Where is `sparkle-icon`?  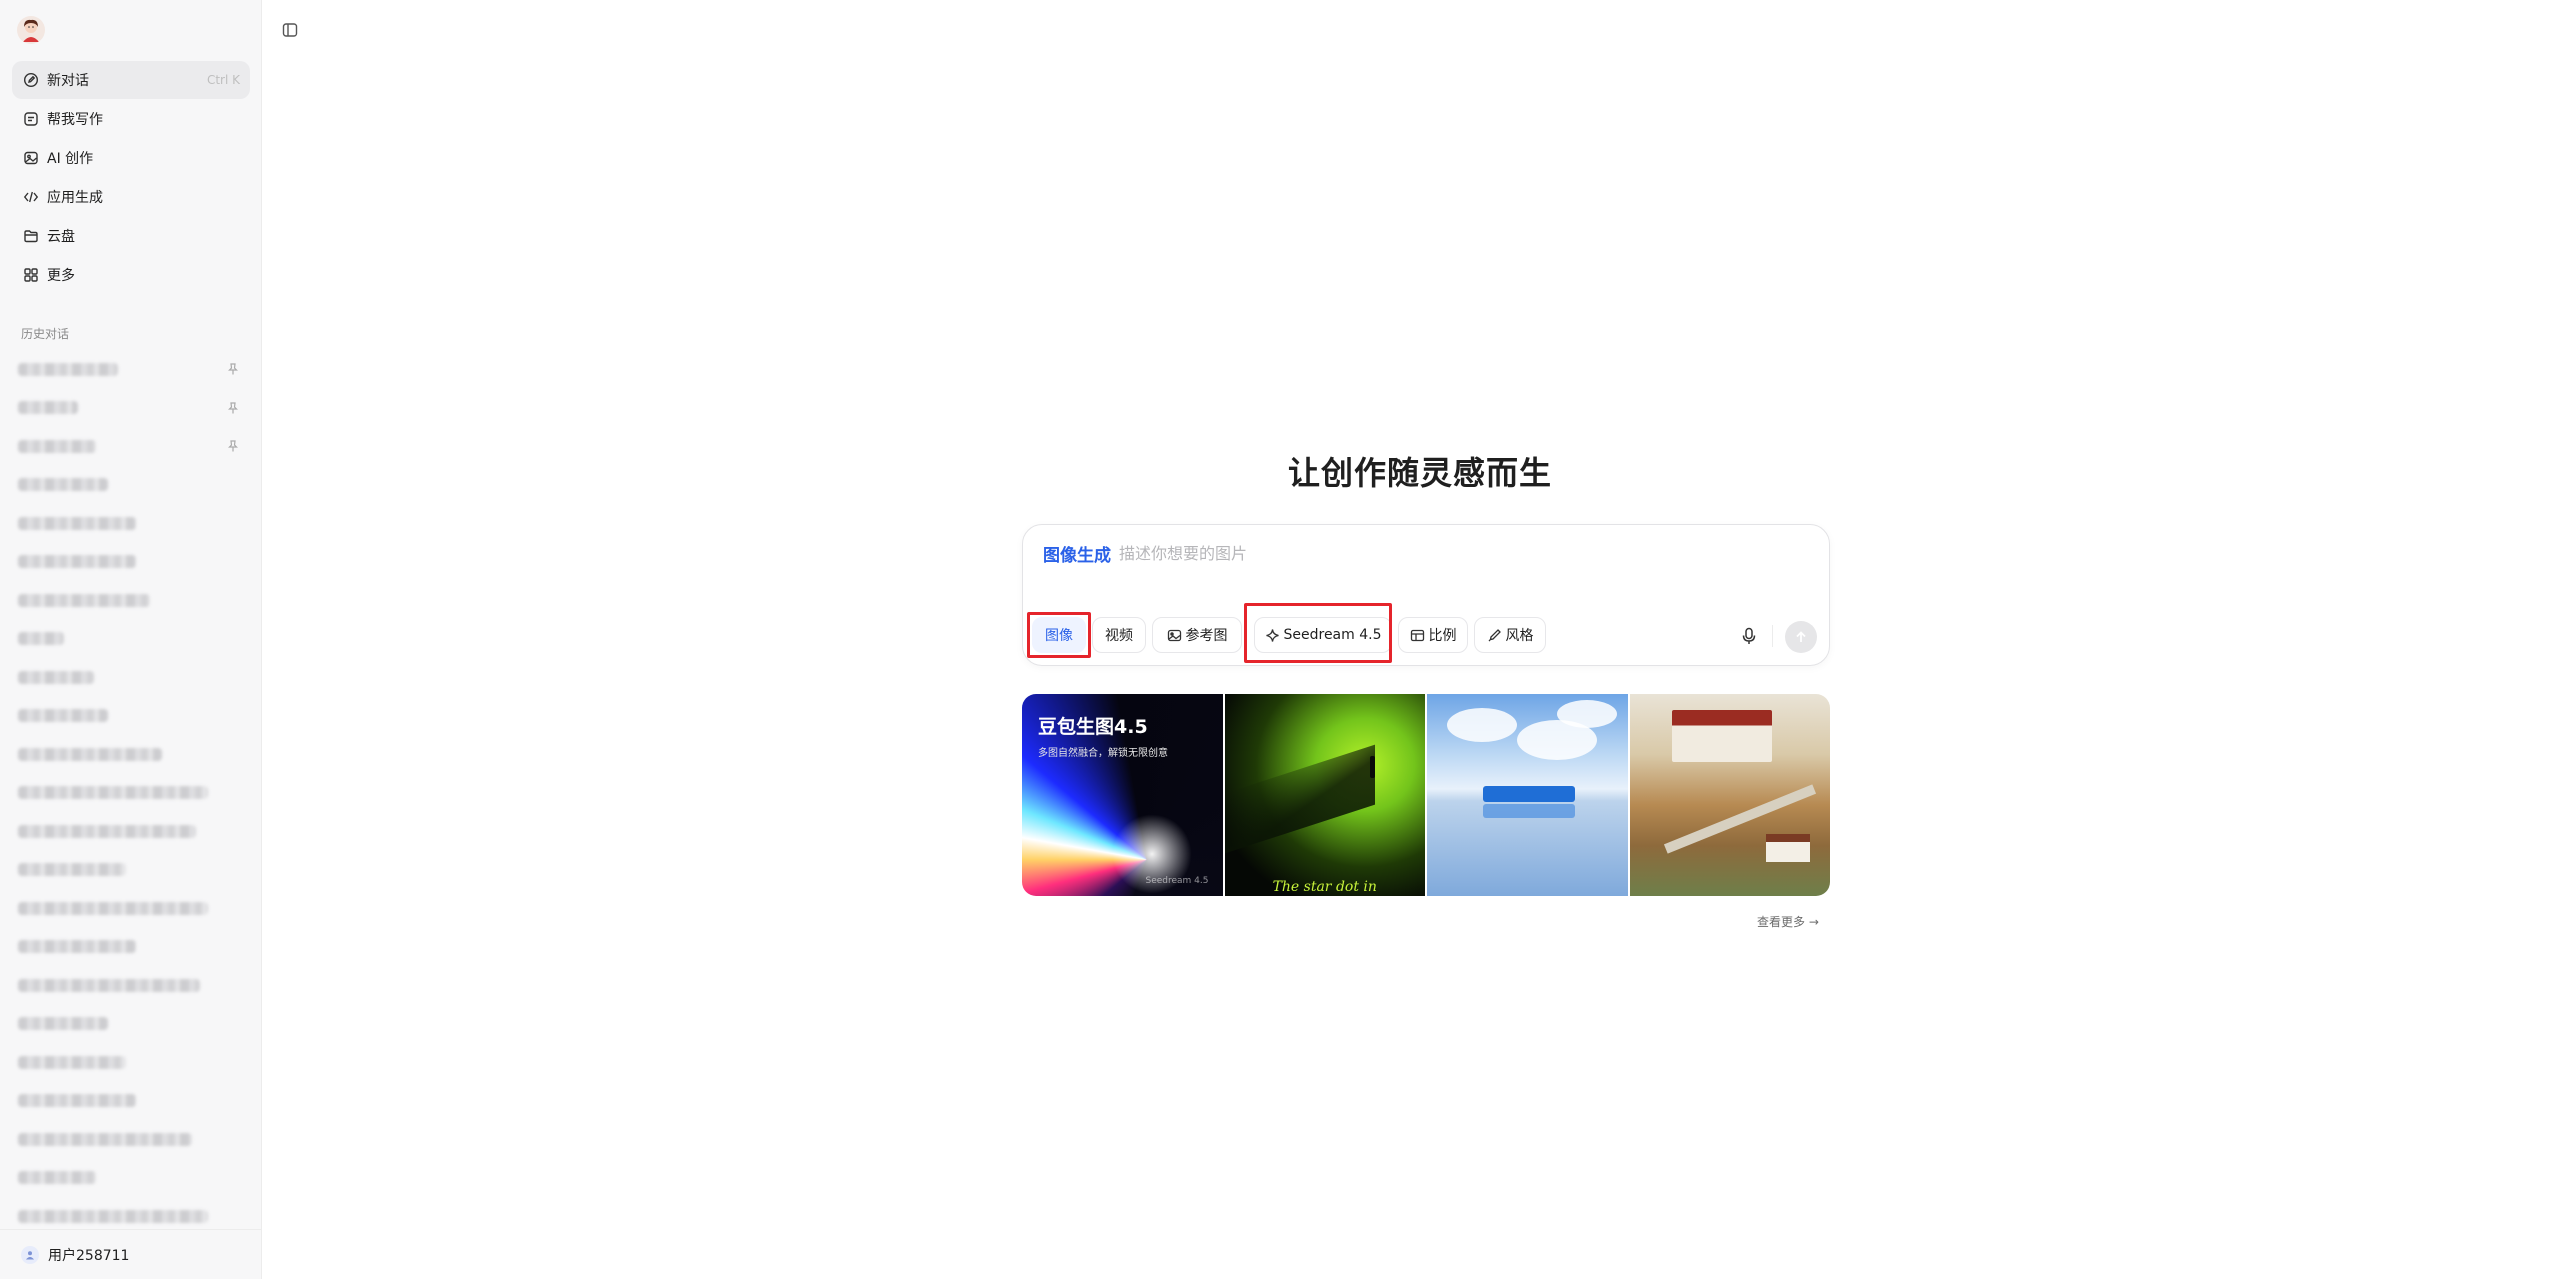 sparkle-icon is located at coordinates (1272, 635).